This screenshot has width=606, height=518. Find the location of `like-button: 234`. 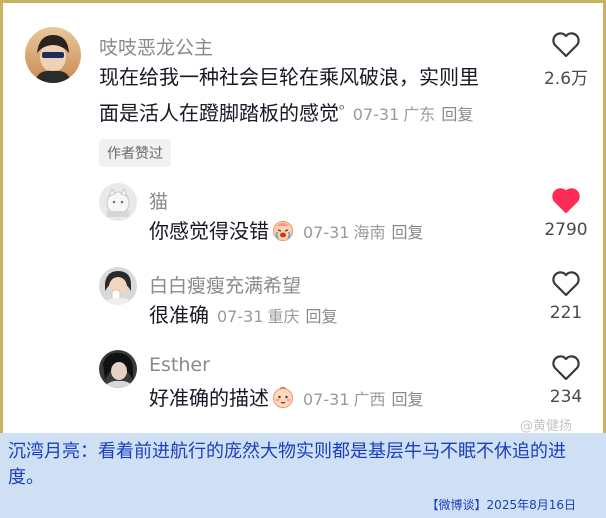

like-button: 234 is located at coordinates (566, 380).